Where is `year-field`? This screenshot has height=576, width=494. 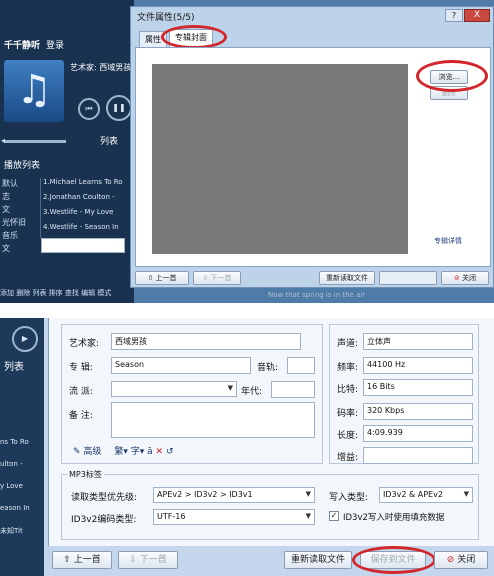
year-field is located at coordinates (293, 389).